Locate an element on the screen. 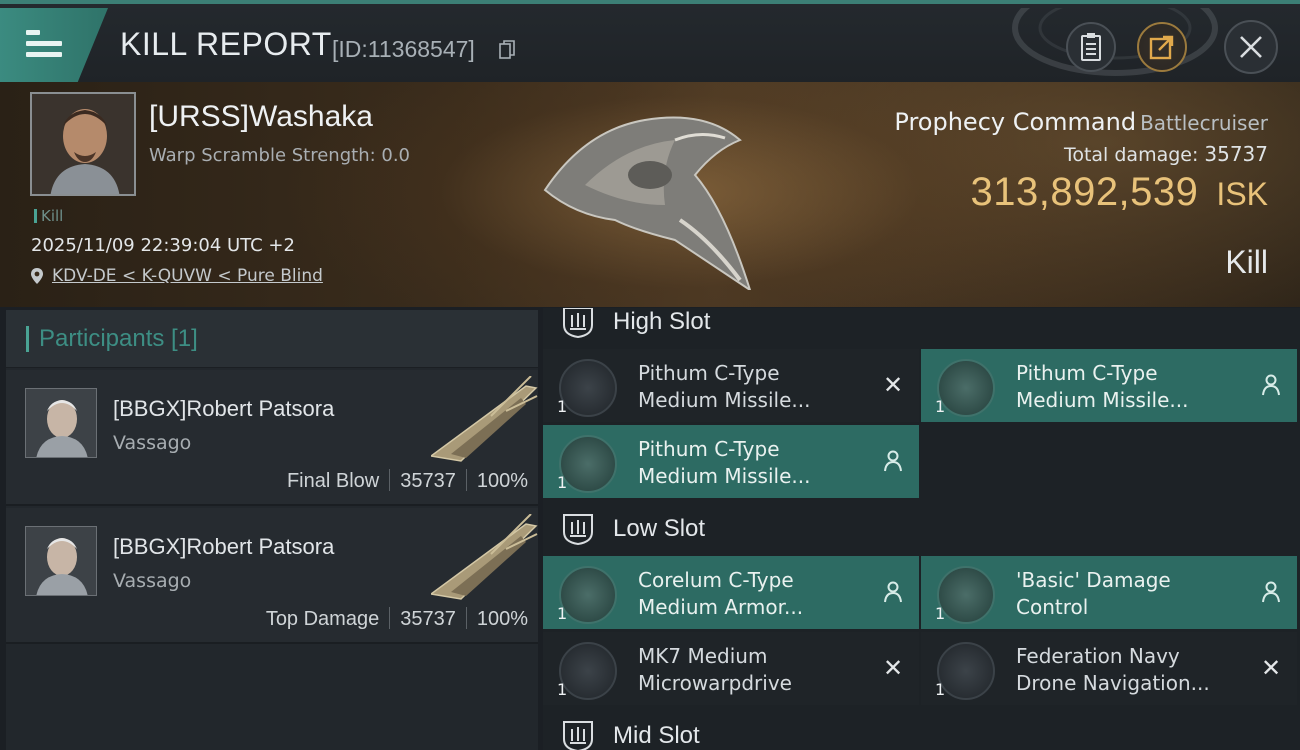 This screenshot has width=1300, height=750. low-slot-icon is located at coordinates (578, 530).